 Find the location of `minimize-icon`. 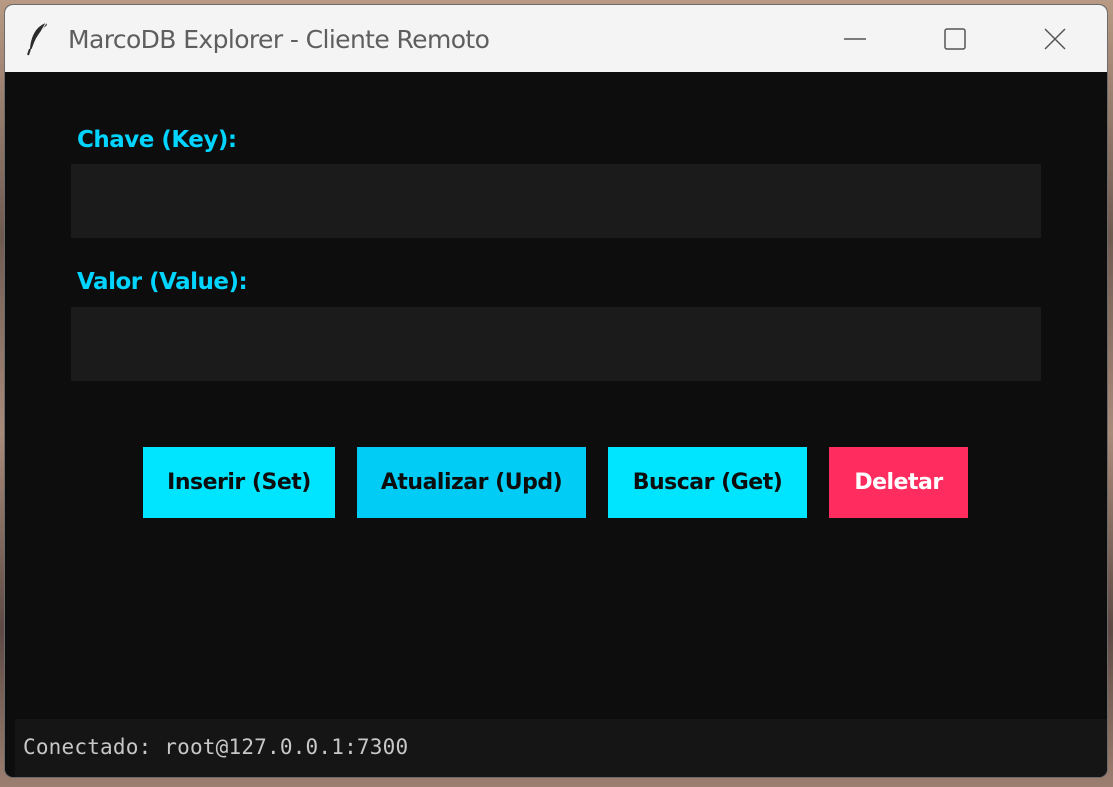

minimize-icon is located at coordinates (855, 39).